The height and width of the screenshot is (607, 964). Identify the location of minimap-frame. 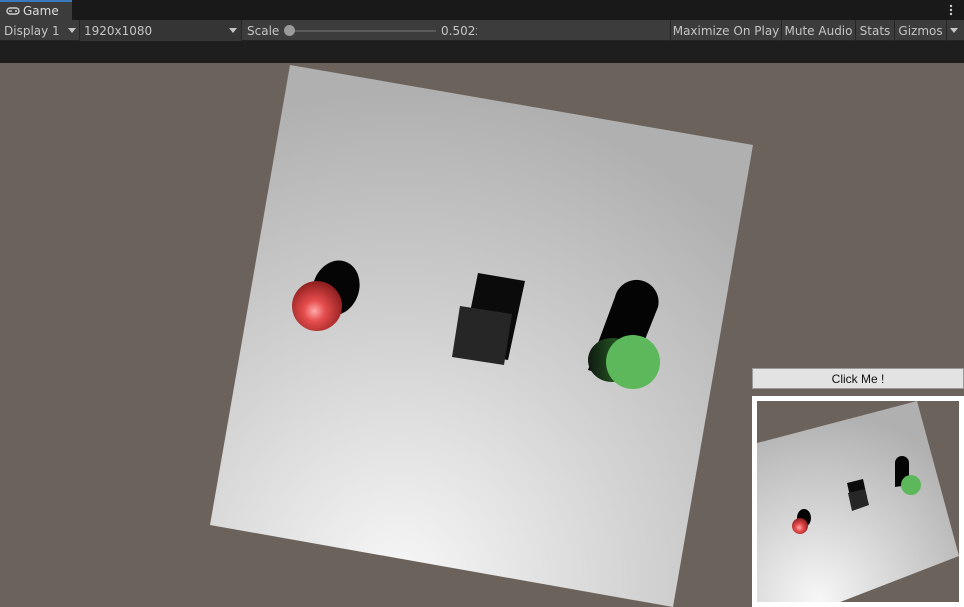
(858, 501).